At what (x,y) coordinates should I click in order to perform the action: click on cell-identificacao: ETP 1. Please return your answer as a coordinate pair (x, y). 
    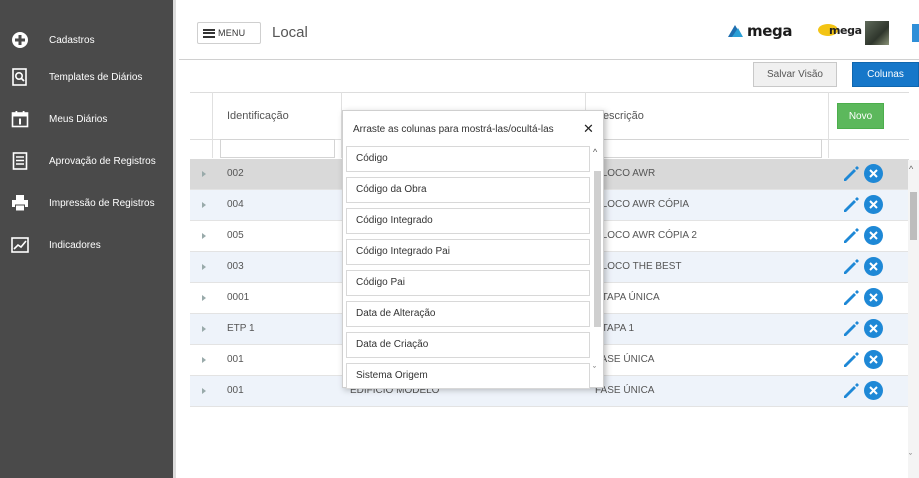
    Looking at the image, I should click on (241, 328).